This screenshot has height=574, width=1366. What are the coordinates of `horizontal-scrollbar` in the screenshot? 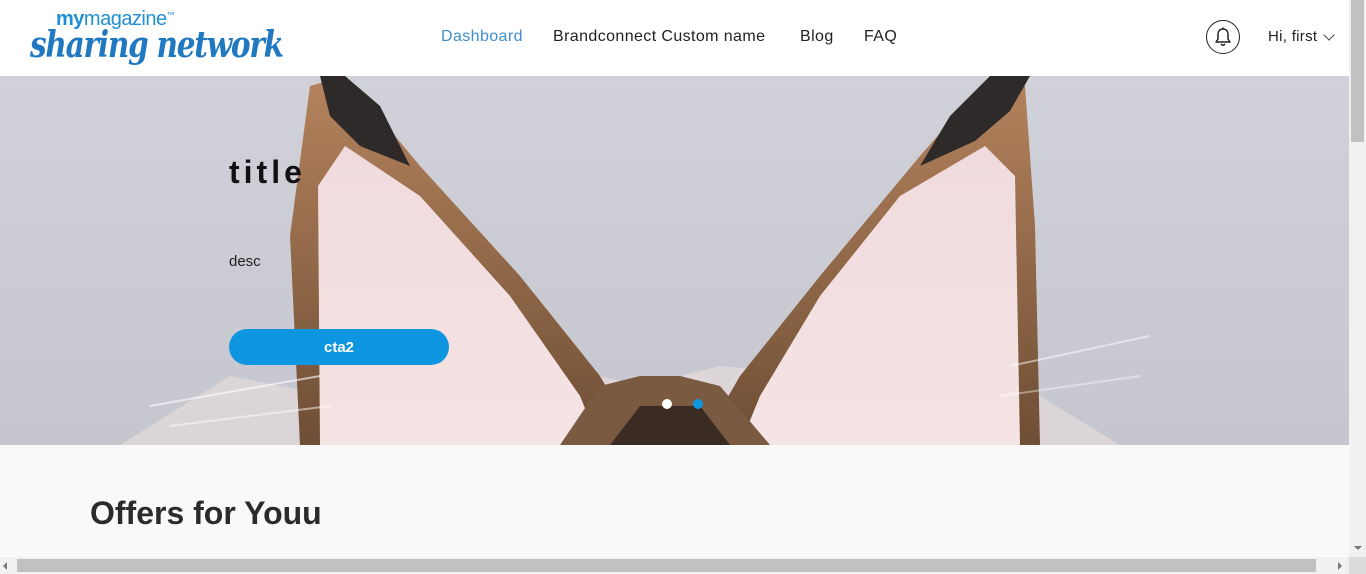 It's located at (674, 565).